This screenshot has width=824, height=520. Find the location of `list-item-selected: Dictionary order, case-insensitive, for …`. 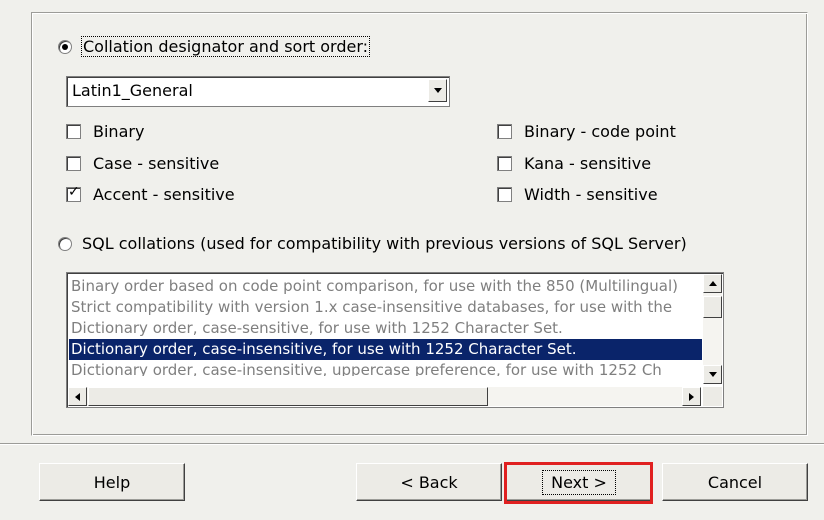

list-item-selected: Dictionary order, case-insensitive, for … is located at coordinates (385, 349).